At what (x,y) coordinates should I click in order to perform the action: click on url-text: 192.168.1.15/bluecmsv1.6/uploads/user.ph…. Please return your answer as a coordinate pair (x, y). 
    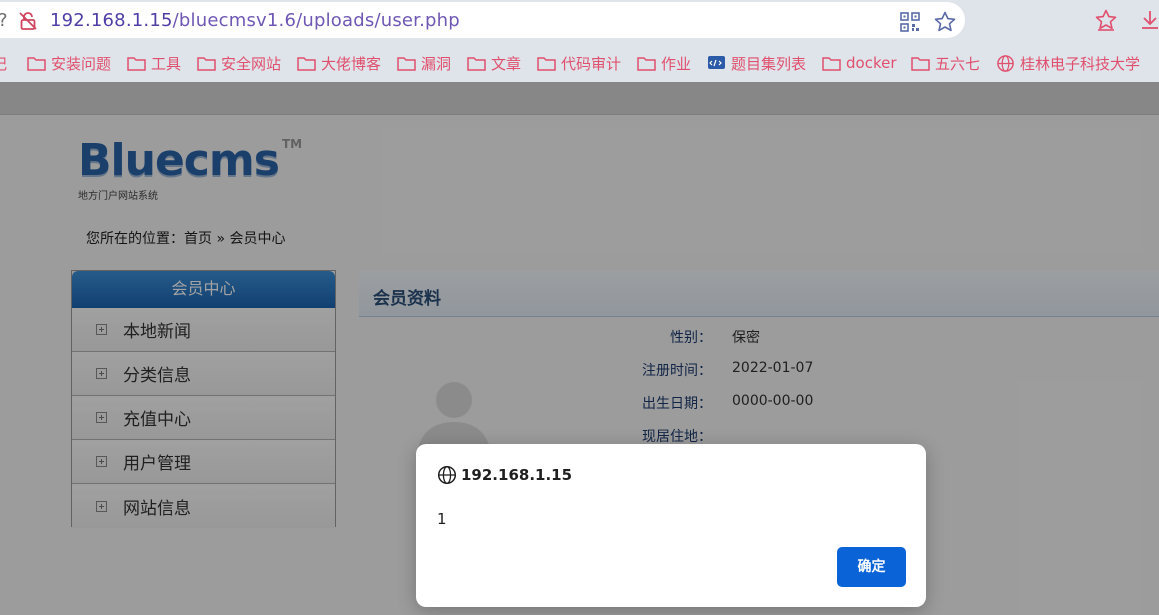
    Looking at the image, I should click on (255, 20).